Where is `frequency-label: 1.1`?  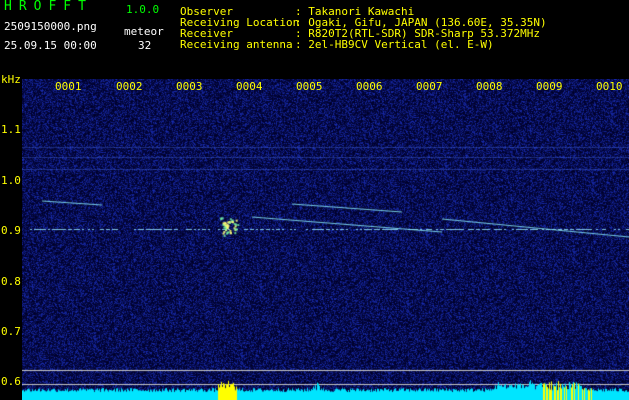
frequency-label: 1.1 is located at coordinates (11, 129).